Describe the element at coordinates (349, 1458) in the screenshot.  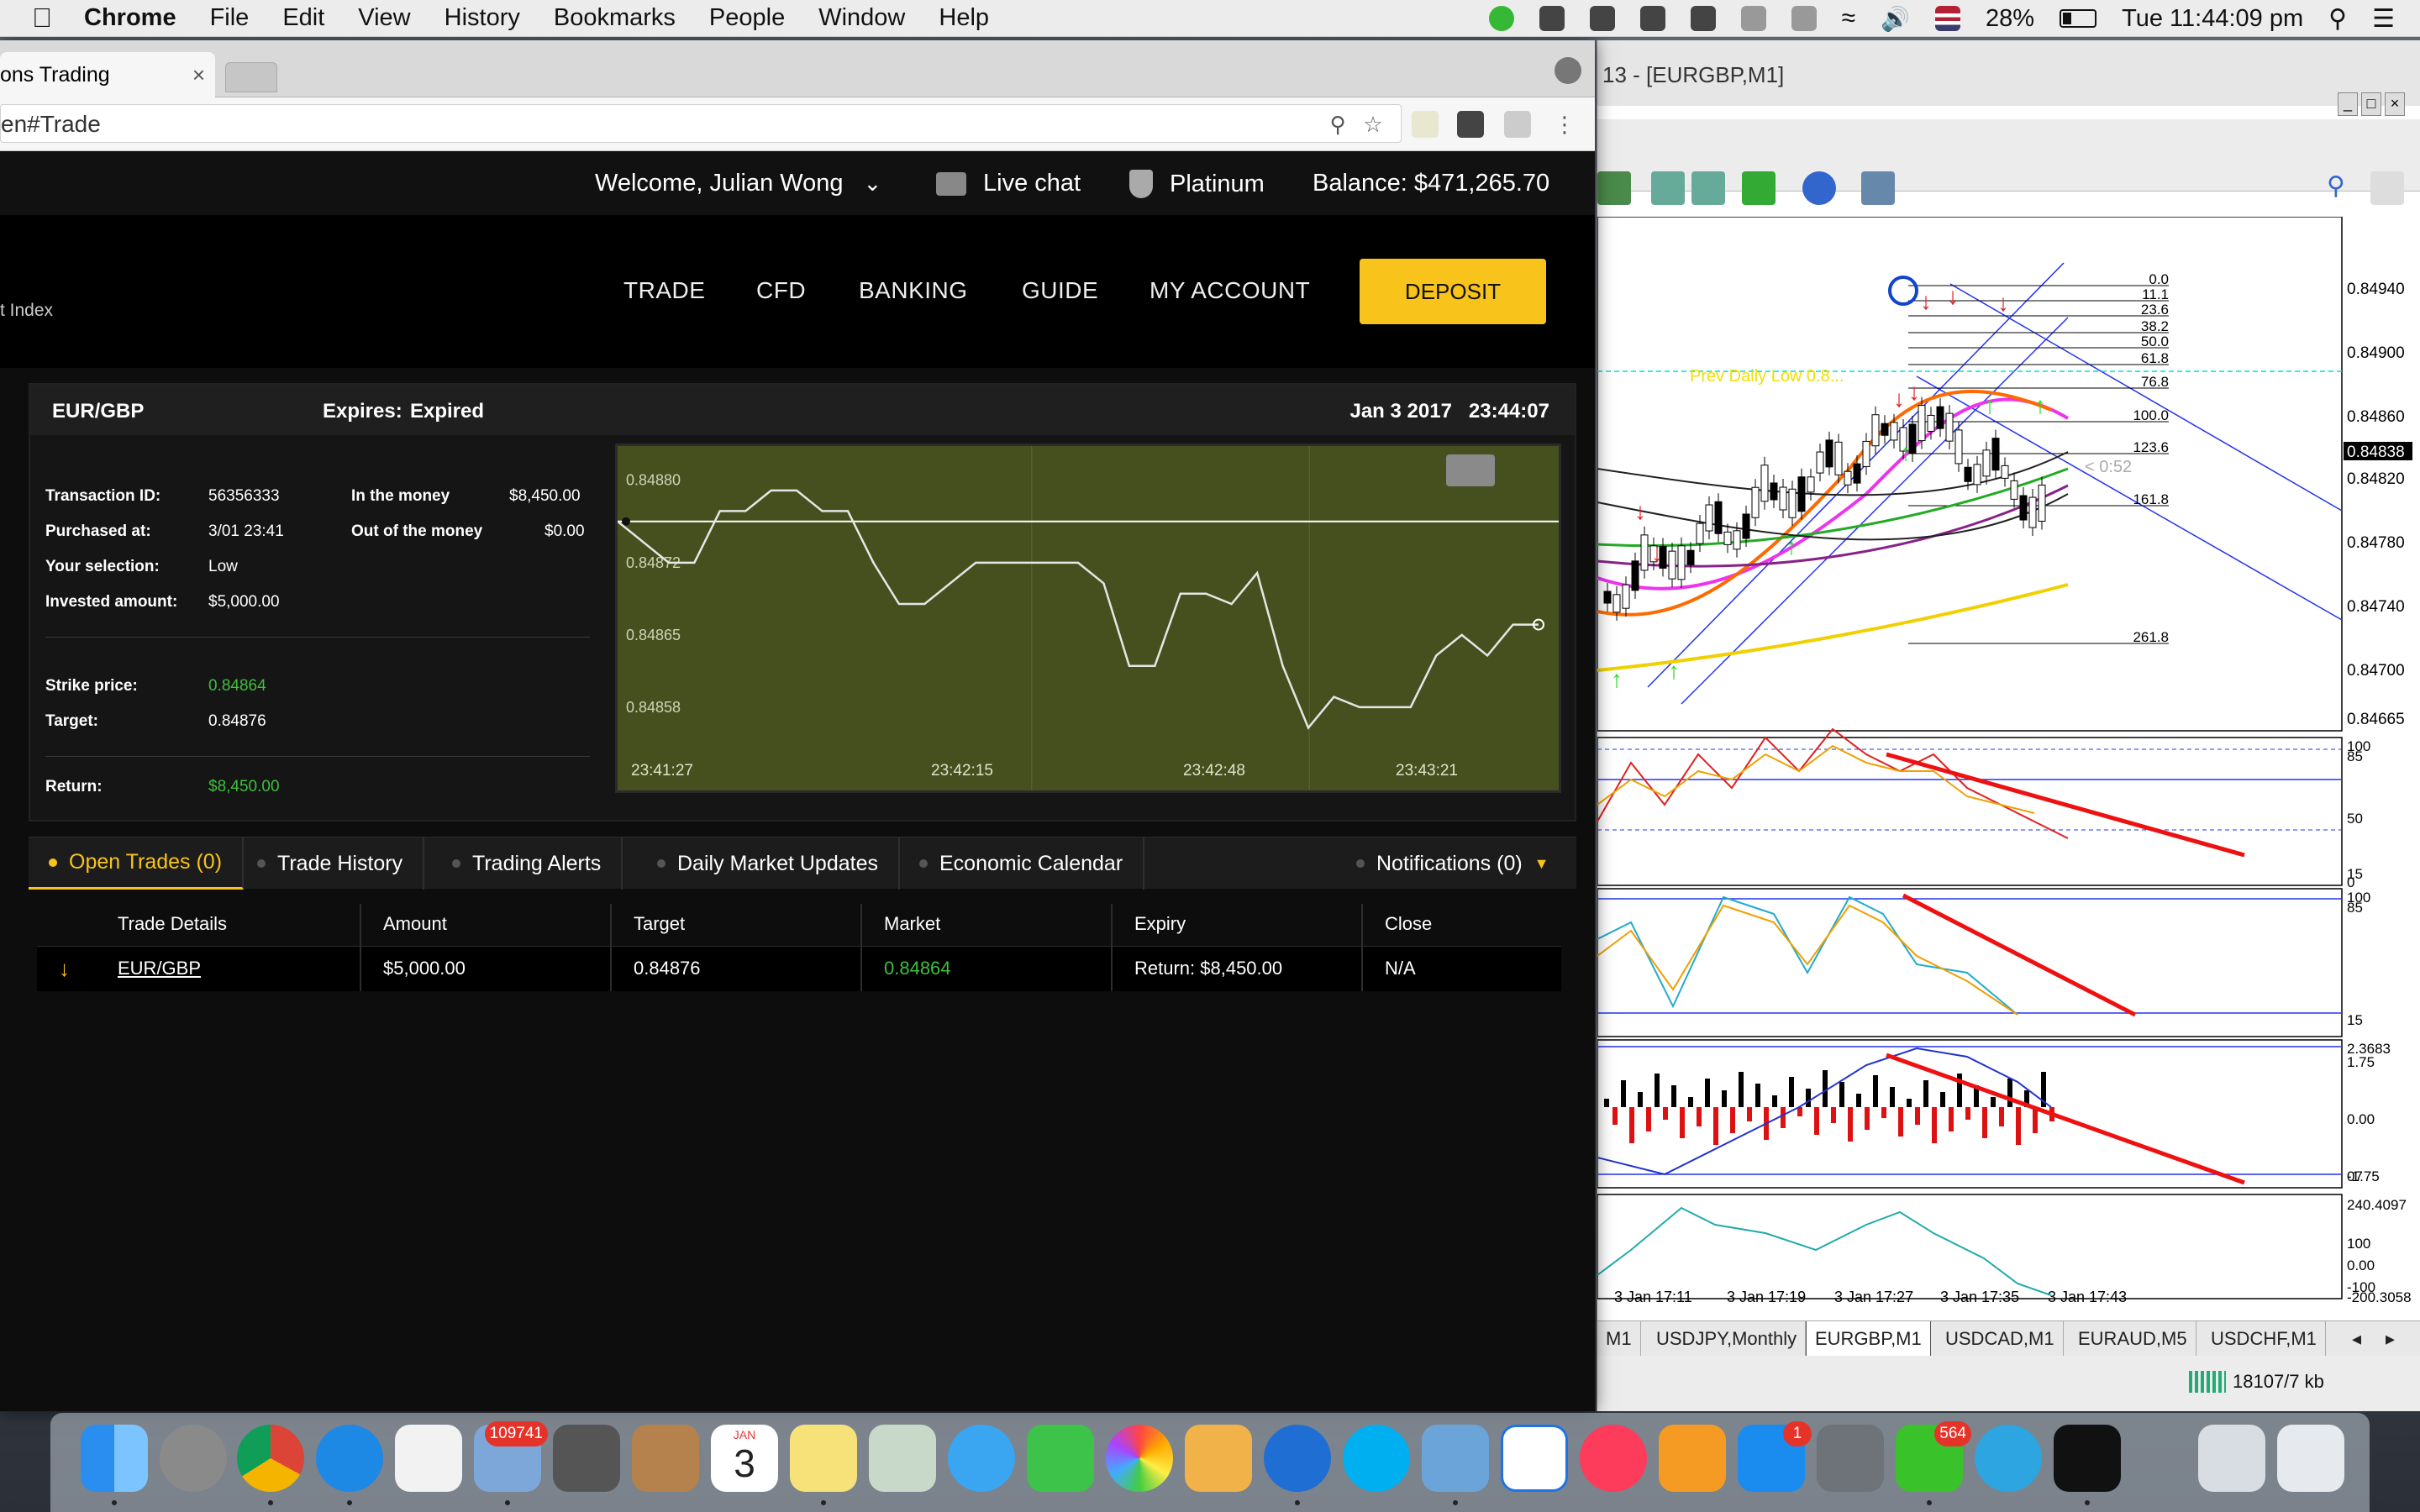
I see `safari-icon` at that location.